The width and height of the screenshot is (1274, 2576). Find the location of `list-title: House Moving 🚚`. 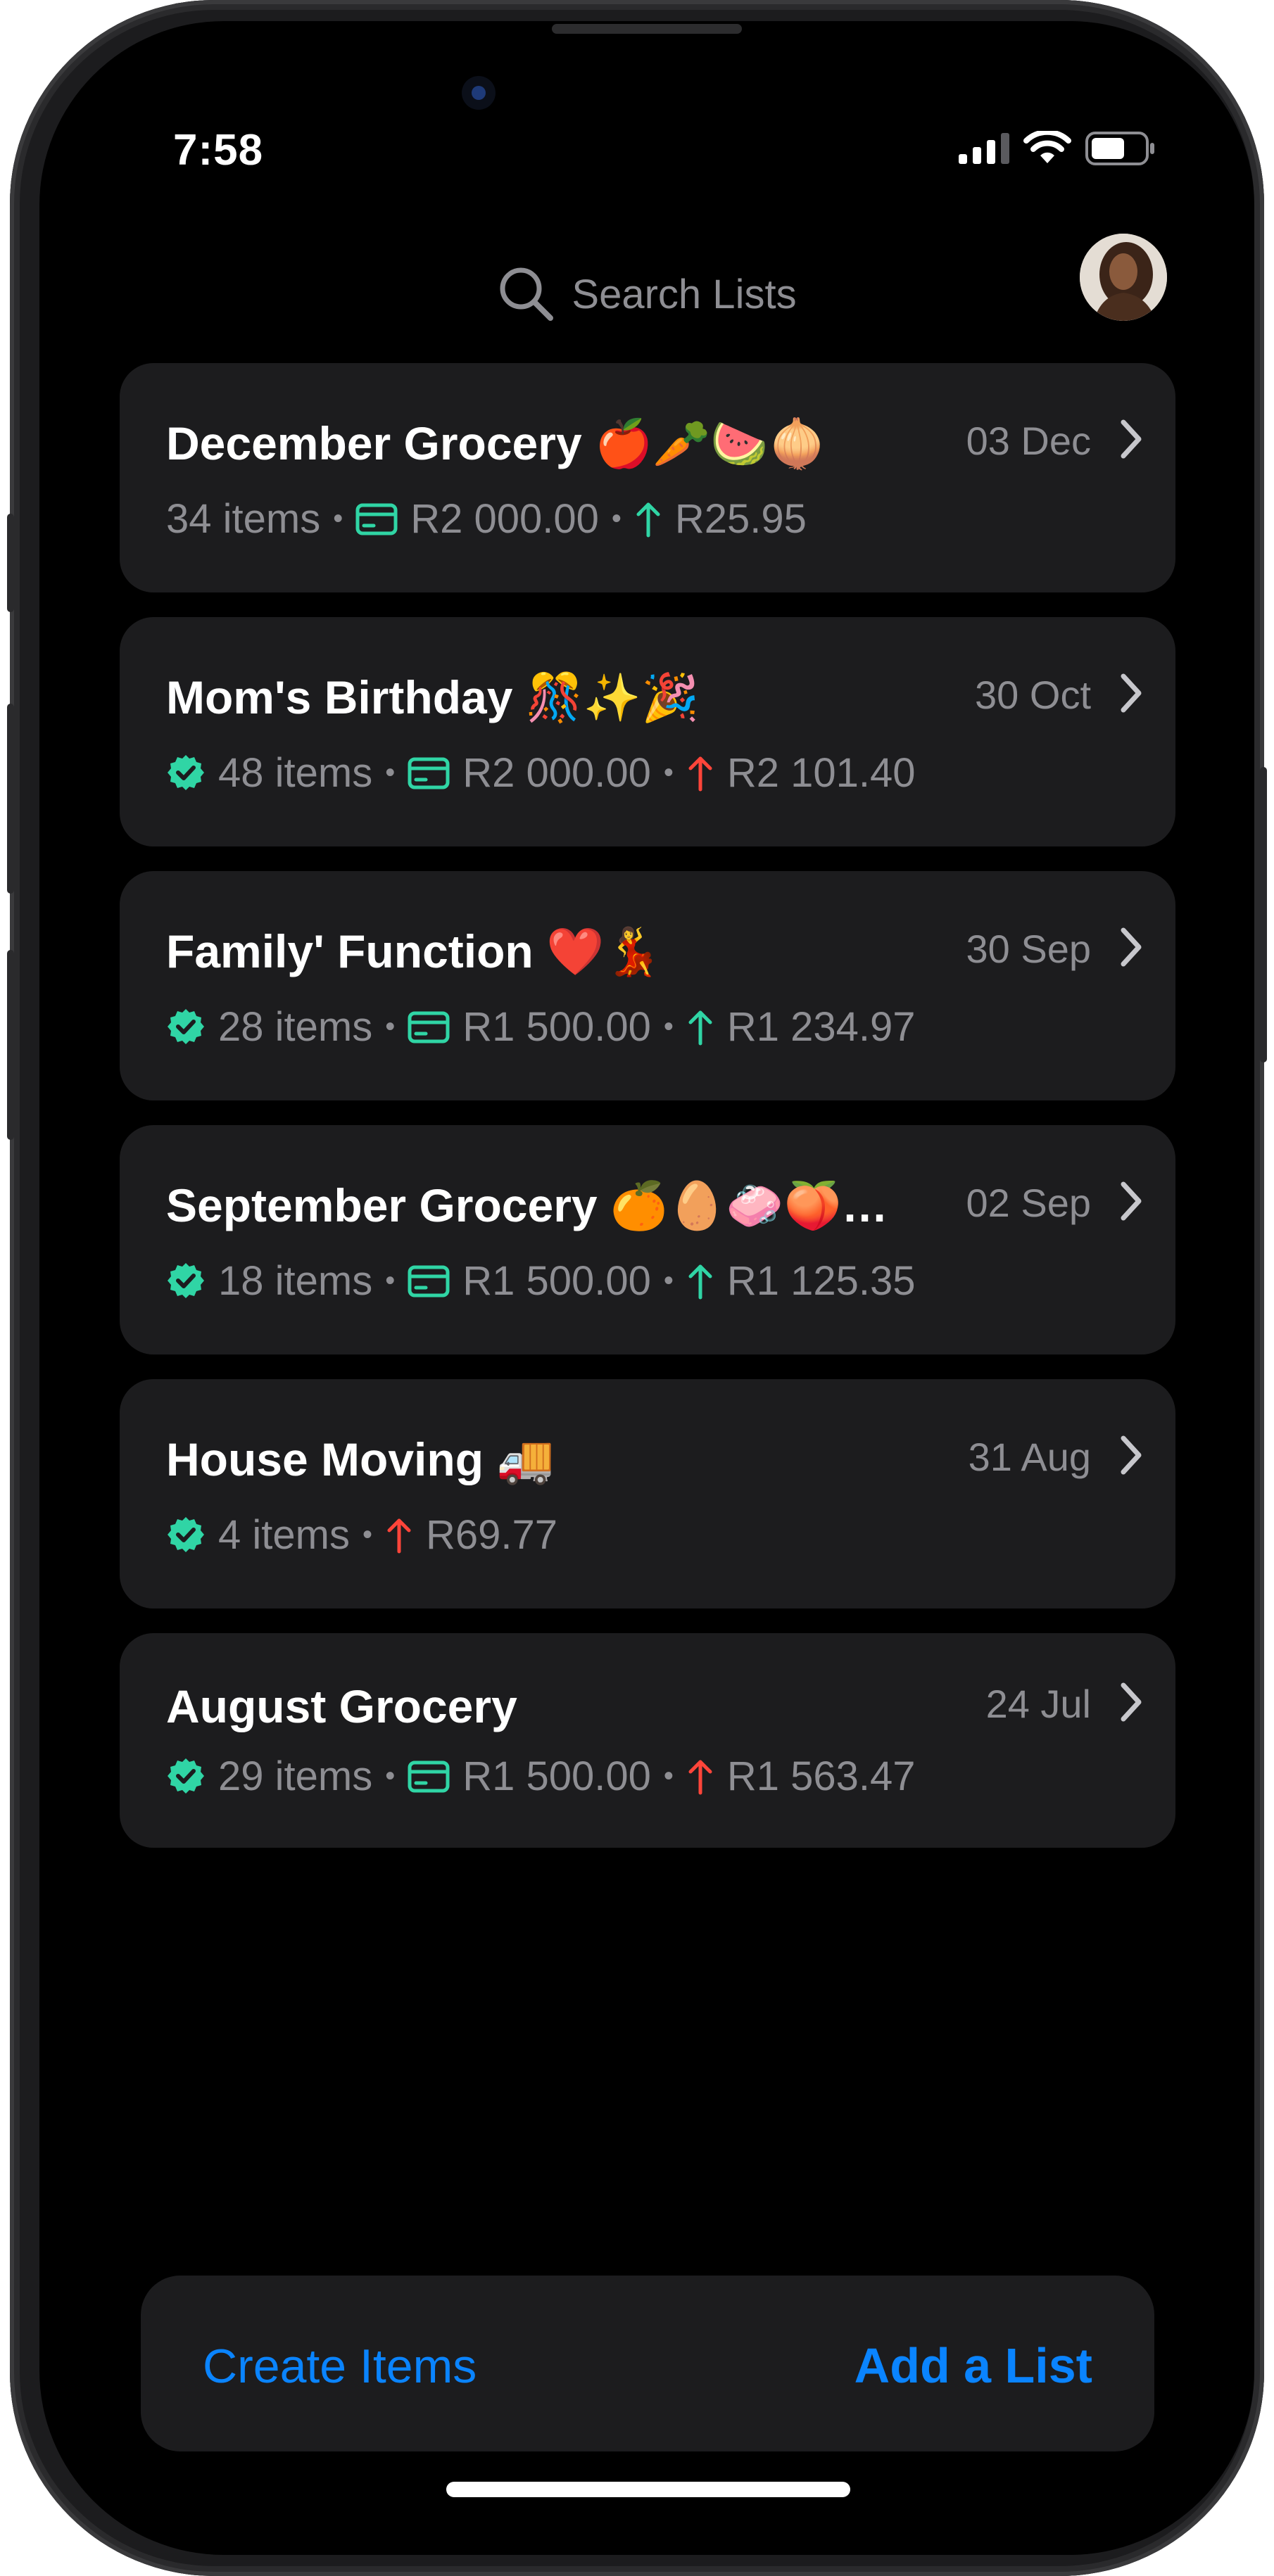

list-title: House Moving 🚚 is located at coordinates (360, 1459).